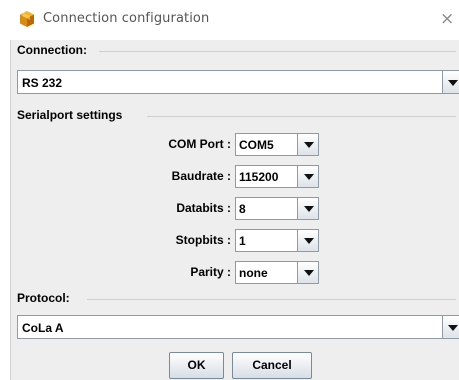 The height and width of the screenshot is (380, 459). Describe the element at coordinates (449, 19) in the screenshot. I see `close-icon: ×` at that location.